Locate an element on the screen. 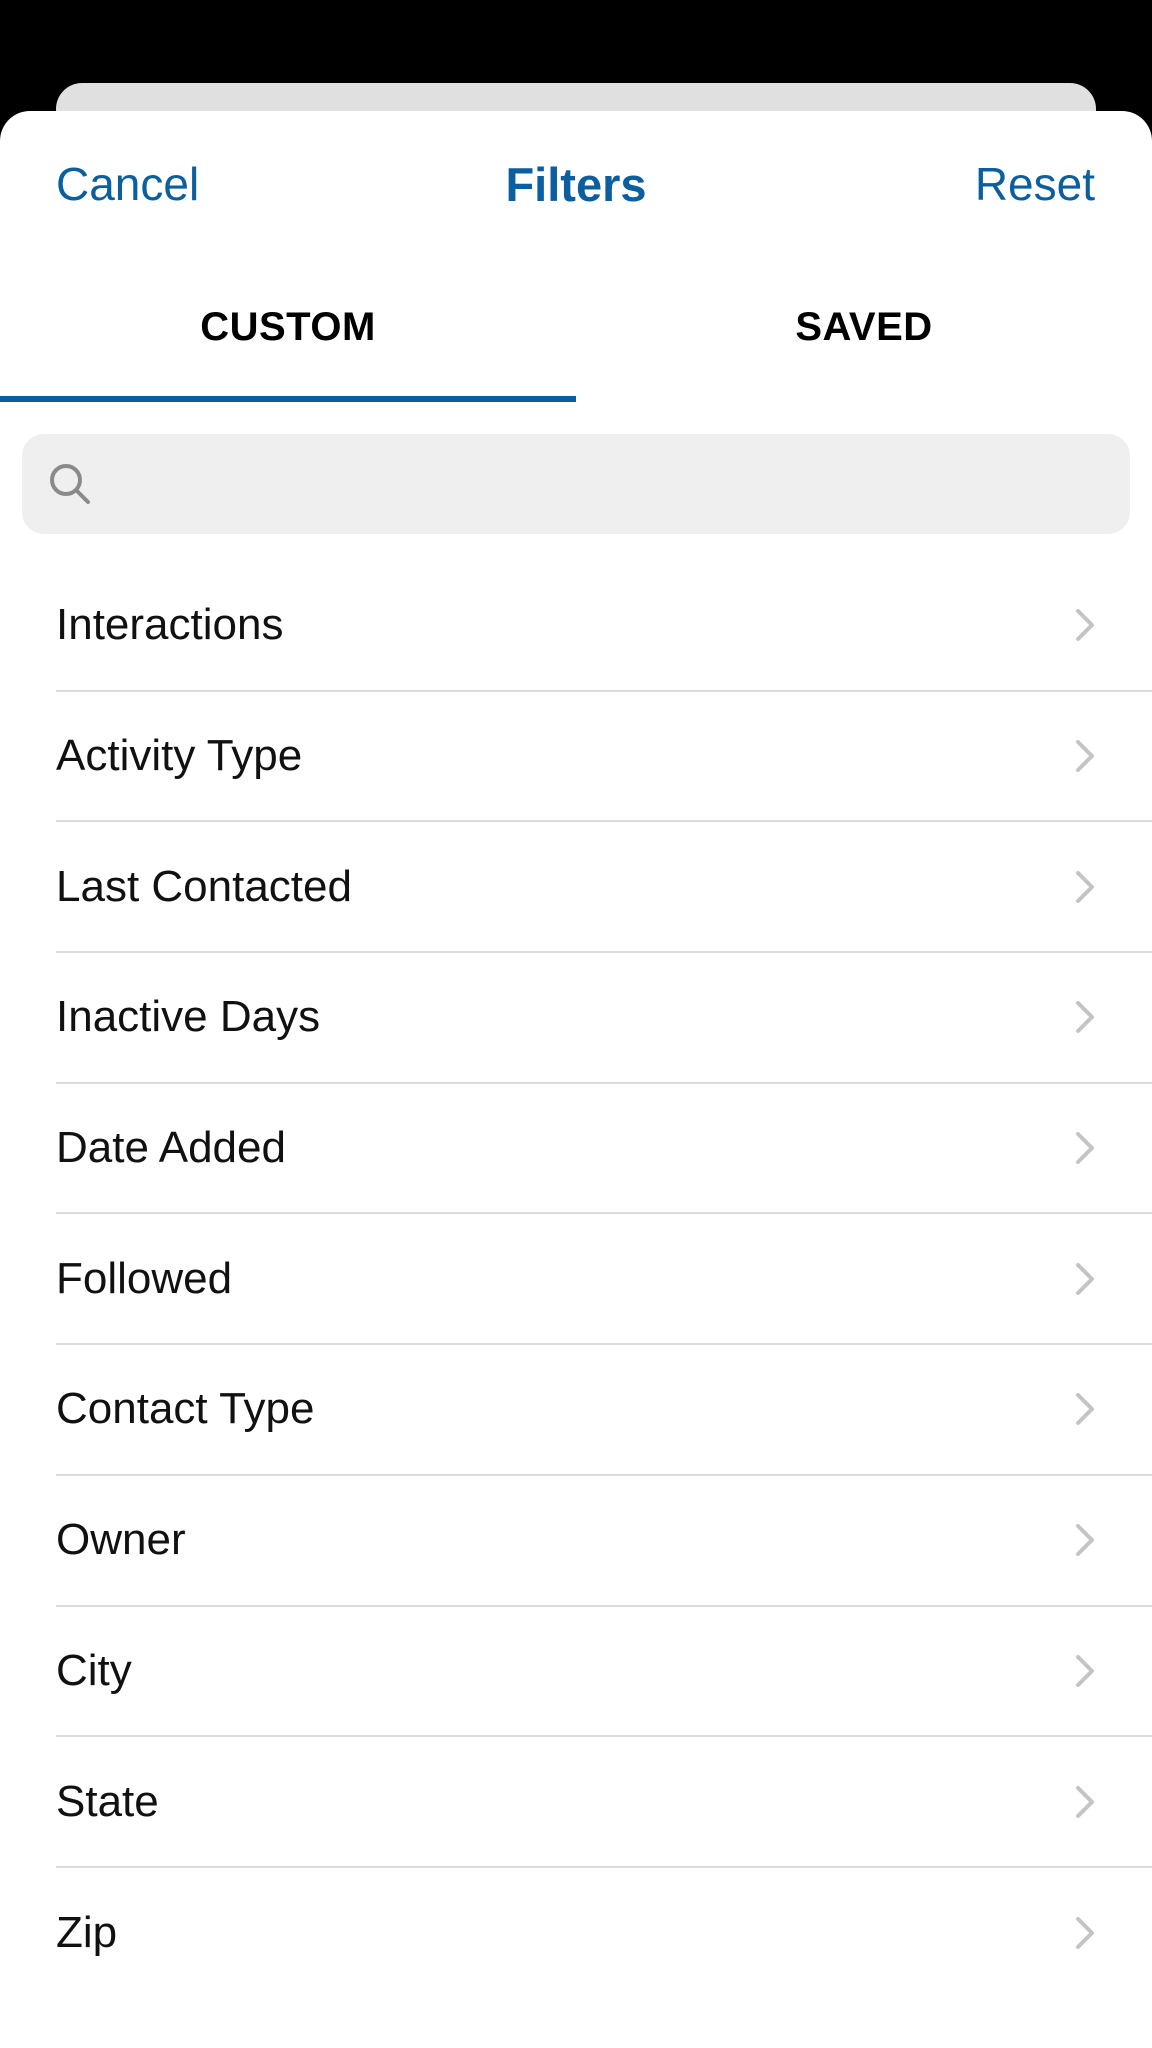 The width and height of the screenshot is (1152, 2048). filter-label: Followed is located at coordinates (144, 1278).